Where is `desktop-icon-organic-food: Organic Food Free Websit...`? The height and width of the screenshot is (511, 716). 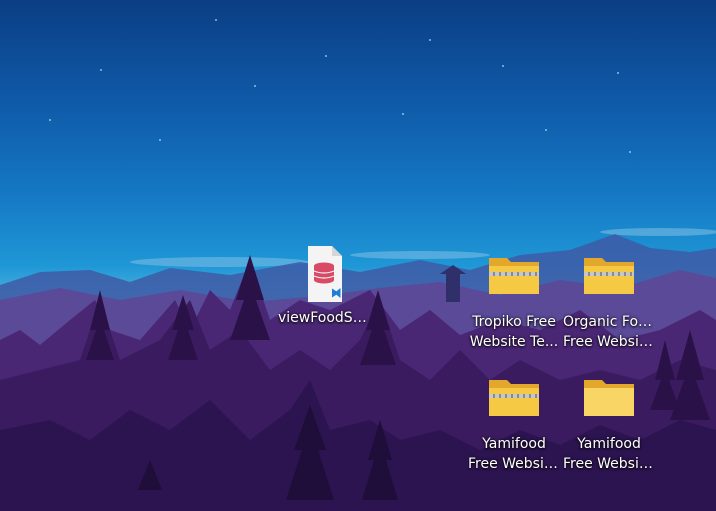 desktop-icon-organic-food: Organic Food Free Websit... is located at coordinates (609, 307).